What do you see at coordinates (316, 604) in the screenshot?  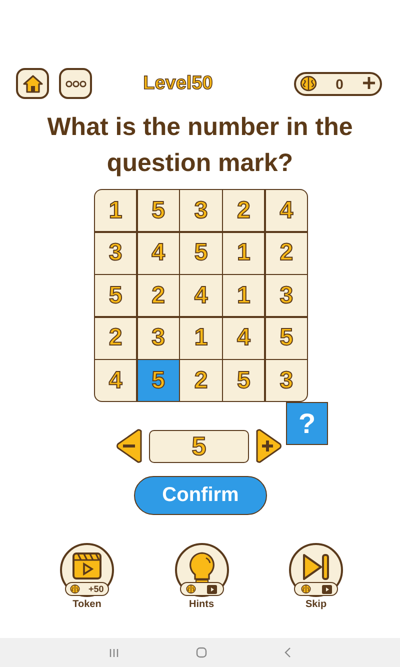 I see `powerup-label: Skip` at bounding box center [316, 604].